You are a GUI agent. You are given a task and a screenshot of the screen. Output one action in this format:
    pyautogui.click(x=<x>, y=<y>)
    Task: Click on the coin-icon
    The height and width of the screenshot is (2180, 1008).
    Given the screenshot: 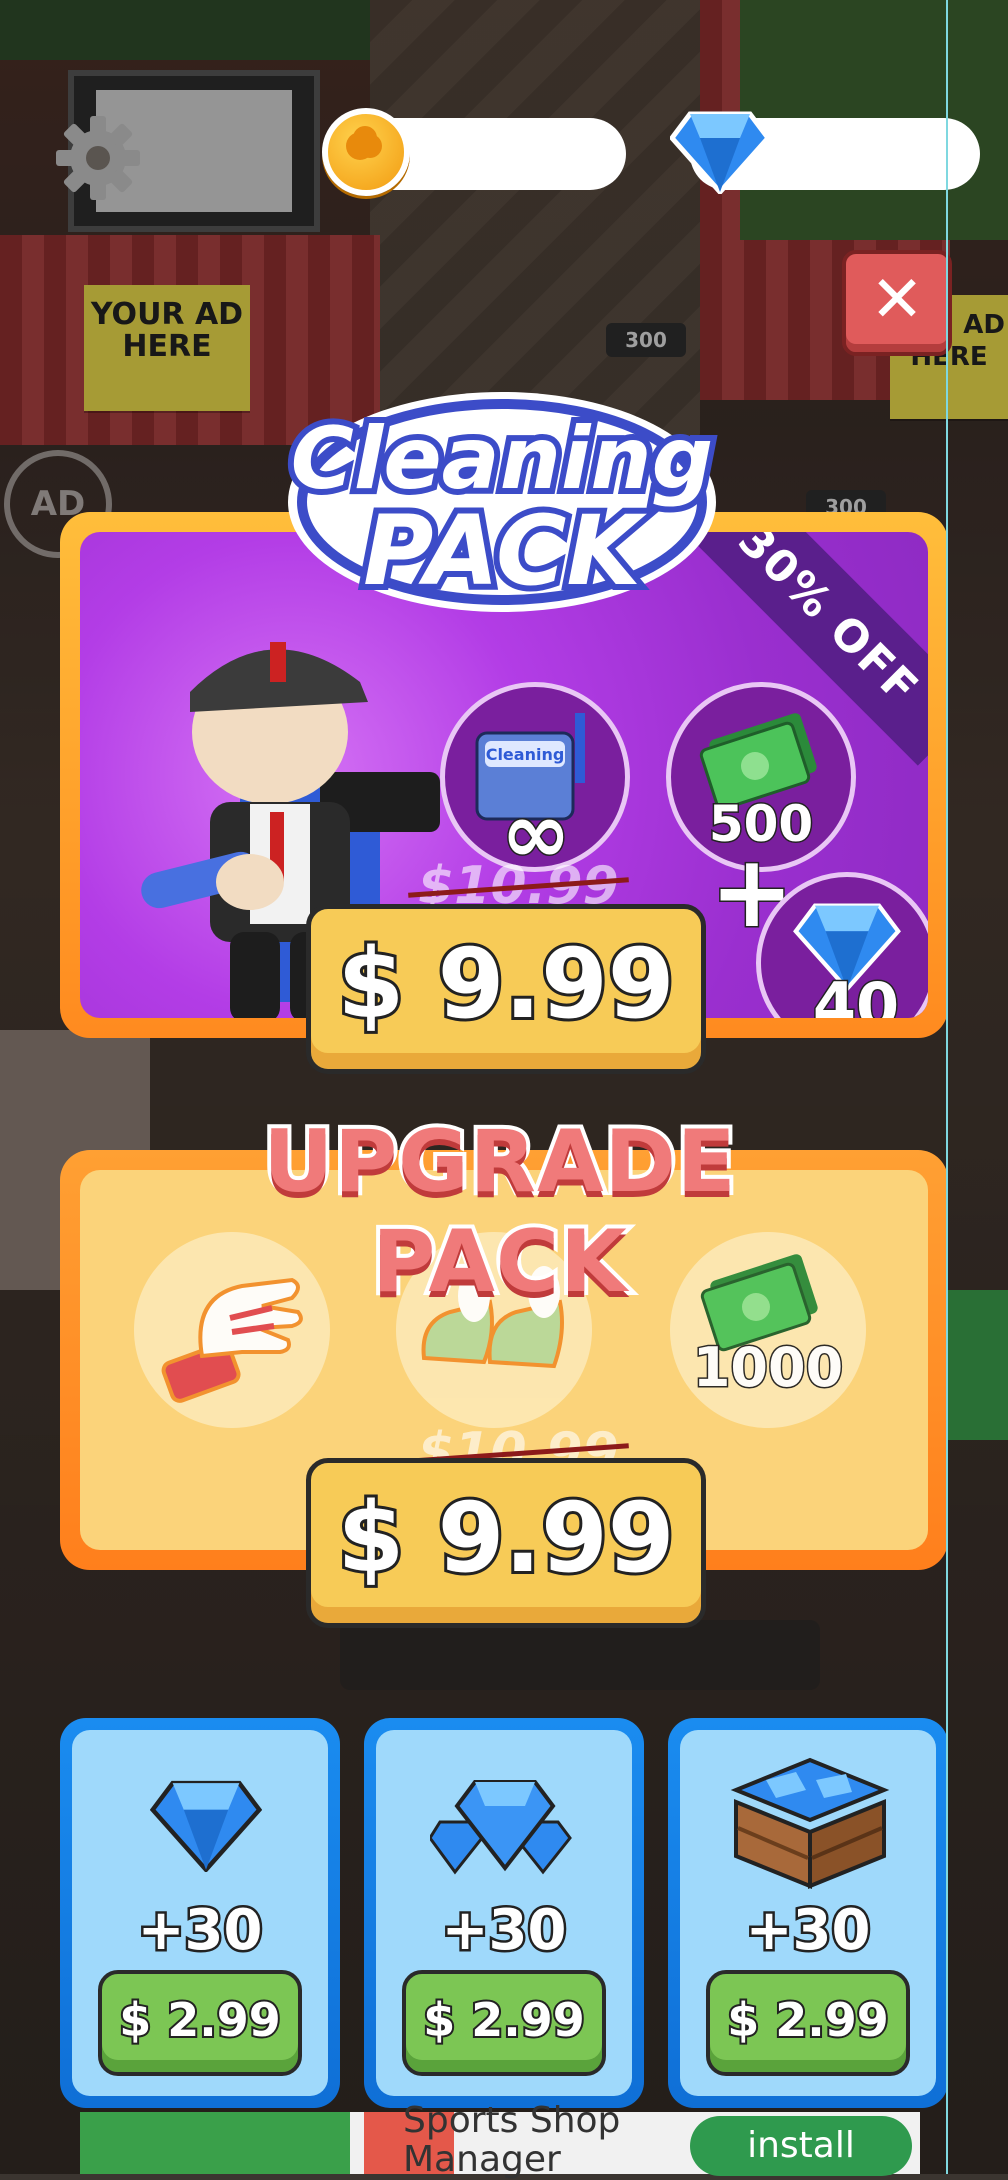 What is the action you would take?
    pyautogui.click(x=366, y=152)
    